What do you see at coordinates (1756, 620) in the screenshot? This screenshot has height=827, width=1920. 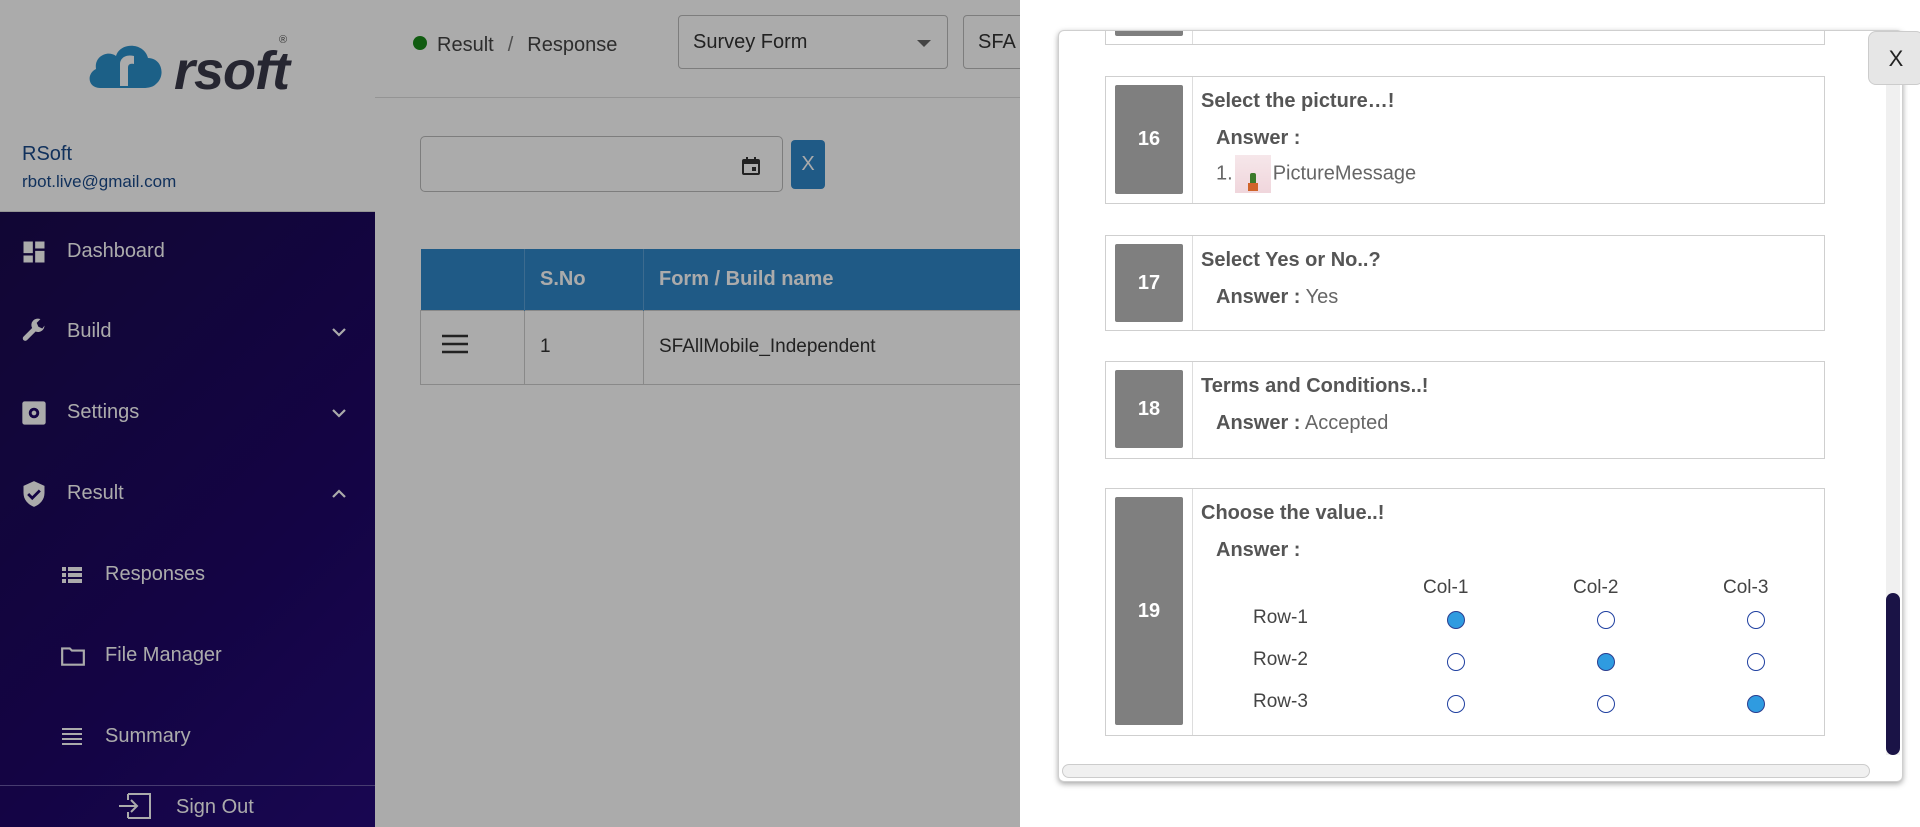 I see `grid-radio-r1c3` at bounding box center [1756, 620].